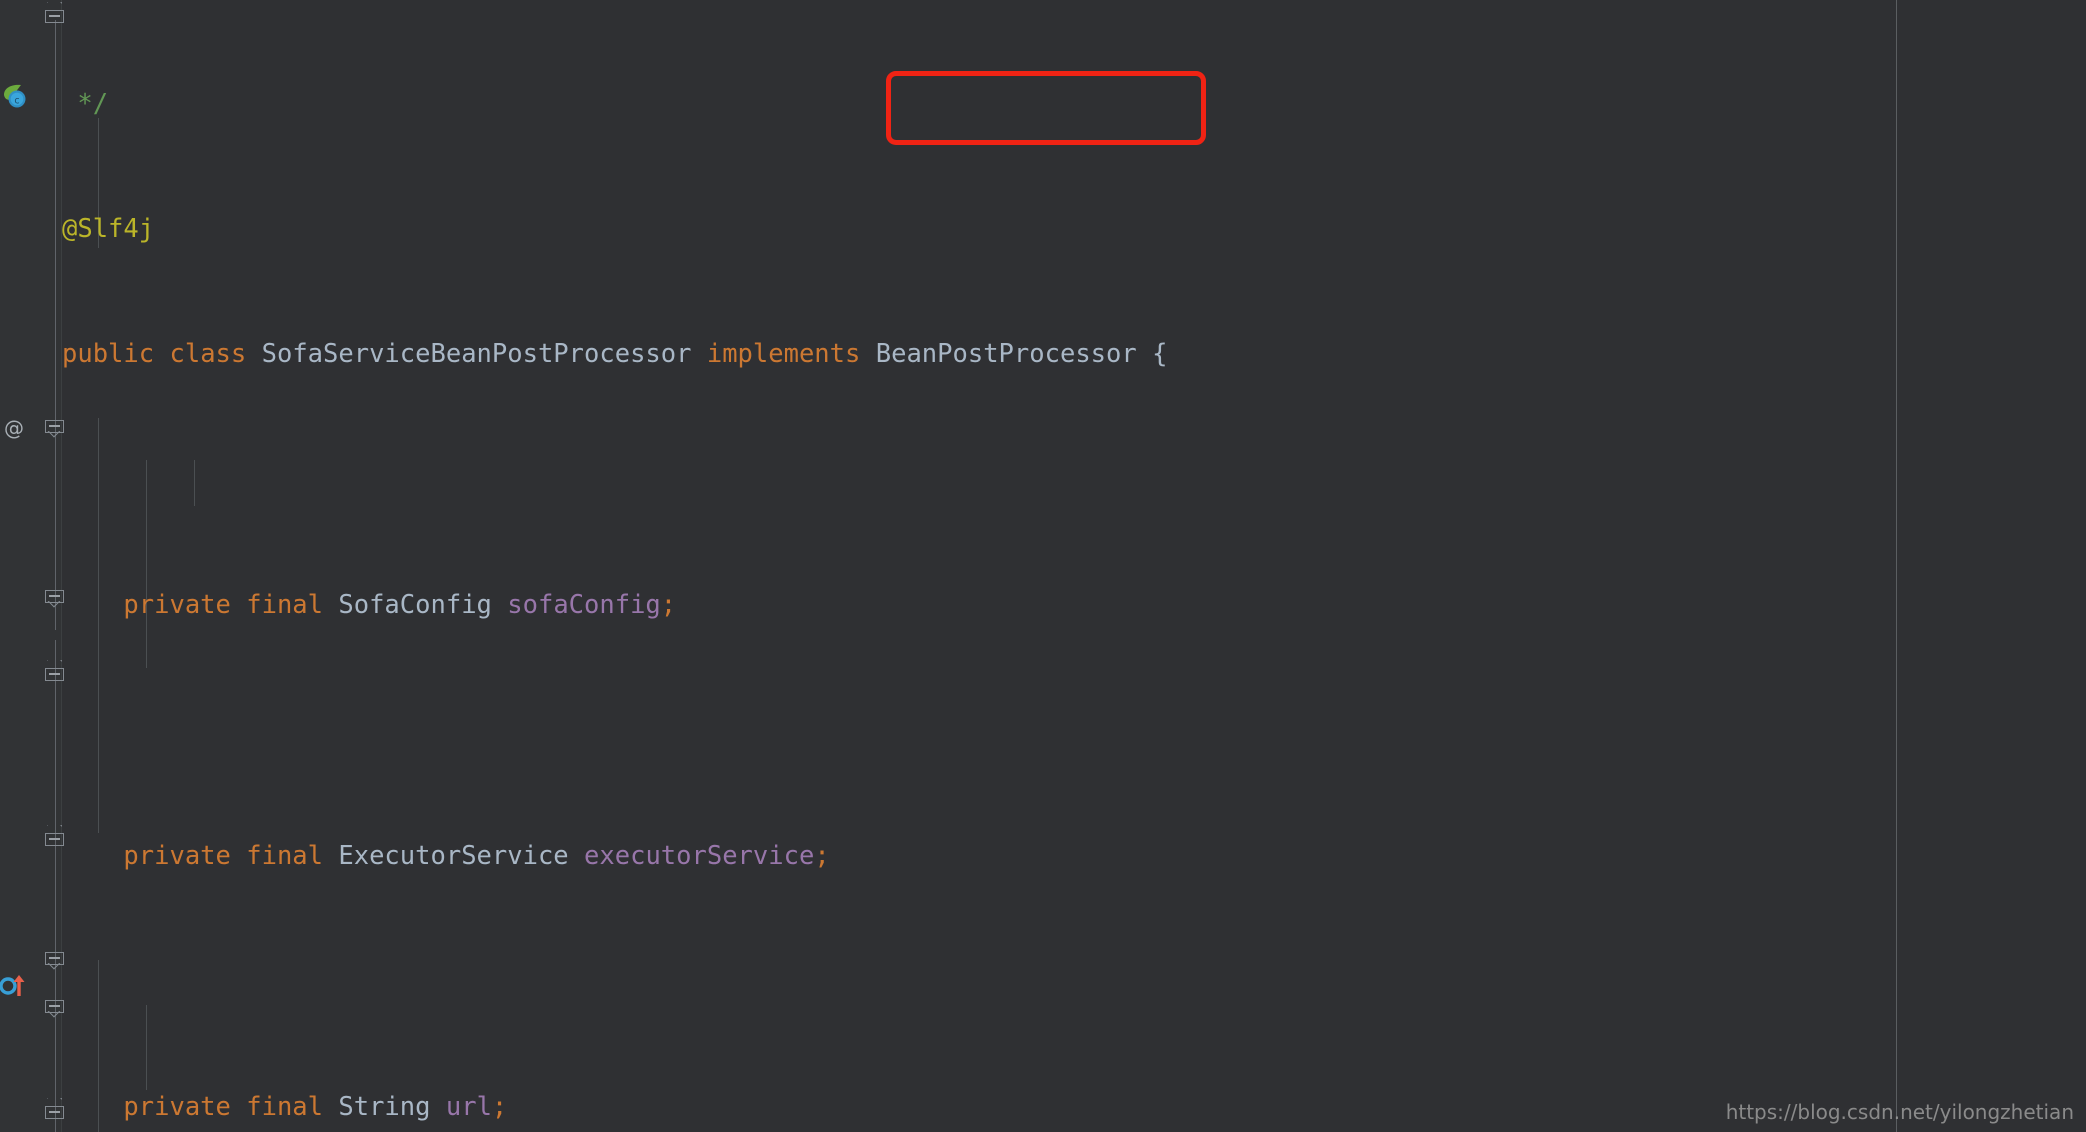  Describe the element at coordinates (55, 325) in the screenshot. I see `fold-rail-class` at that location.